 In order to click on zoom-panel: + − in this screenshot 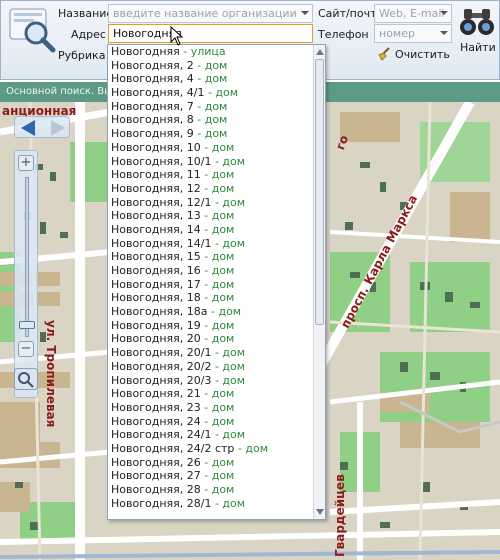, I will do `click(26, 274)`.